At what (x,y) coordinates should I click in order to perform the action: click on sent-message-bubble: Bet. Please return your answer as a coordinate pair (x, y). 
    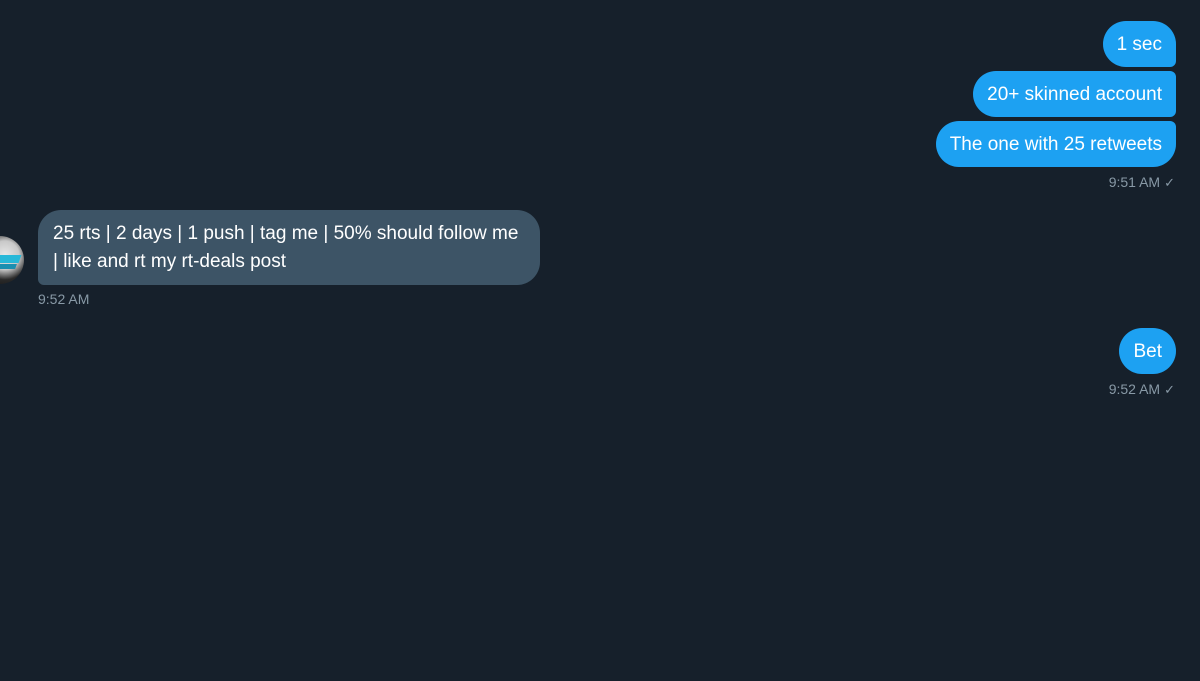
    Looking at the image, I should click on (1147, 351).